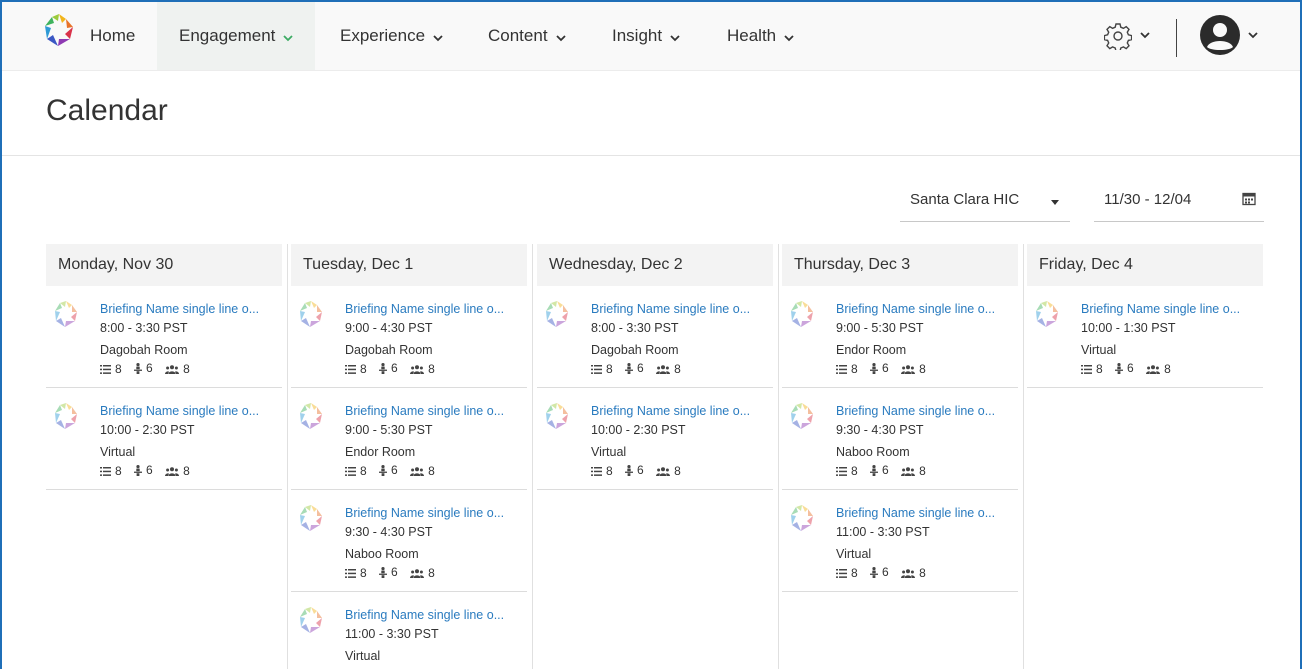  Describe the element at coordinates (59, 30) in the screenshot. I see `brand-logo-icon` at that location.